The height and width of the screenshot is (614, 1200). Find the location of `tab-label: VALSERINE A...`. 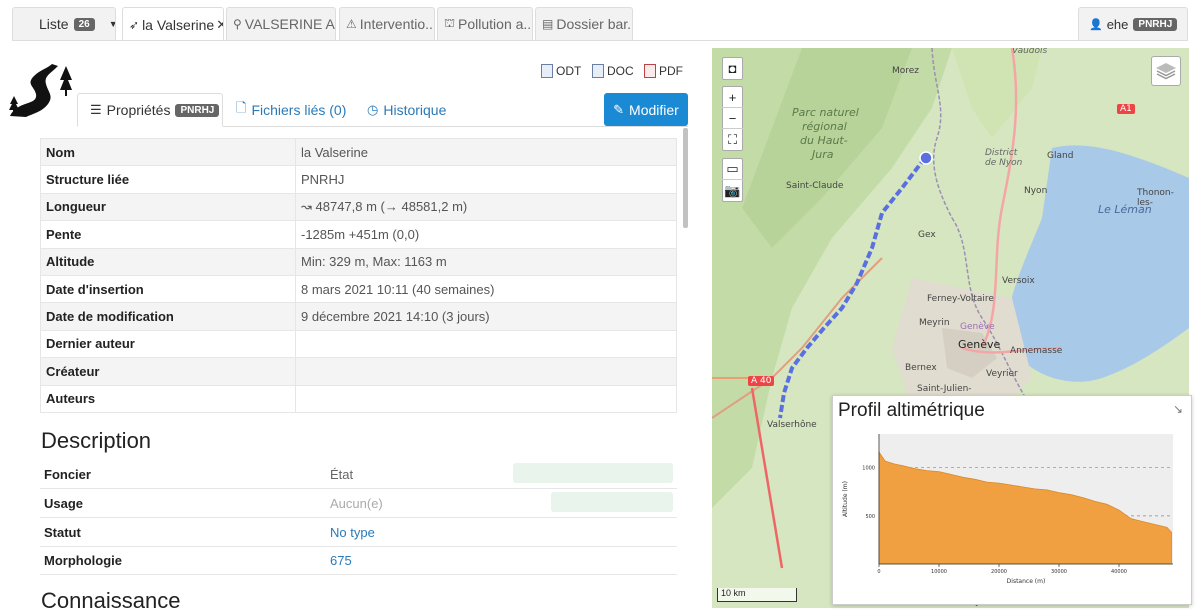

tab-label: VALSERINE A... is located at coordinates (290, 24).